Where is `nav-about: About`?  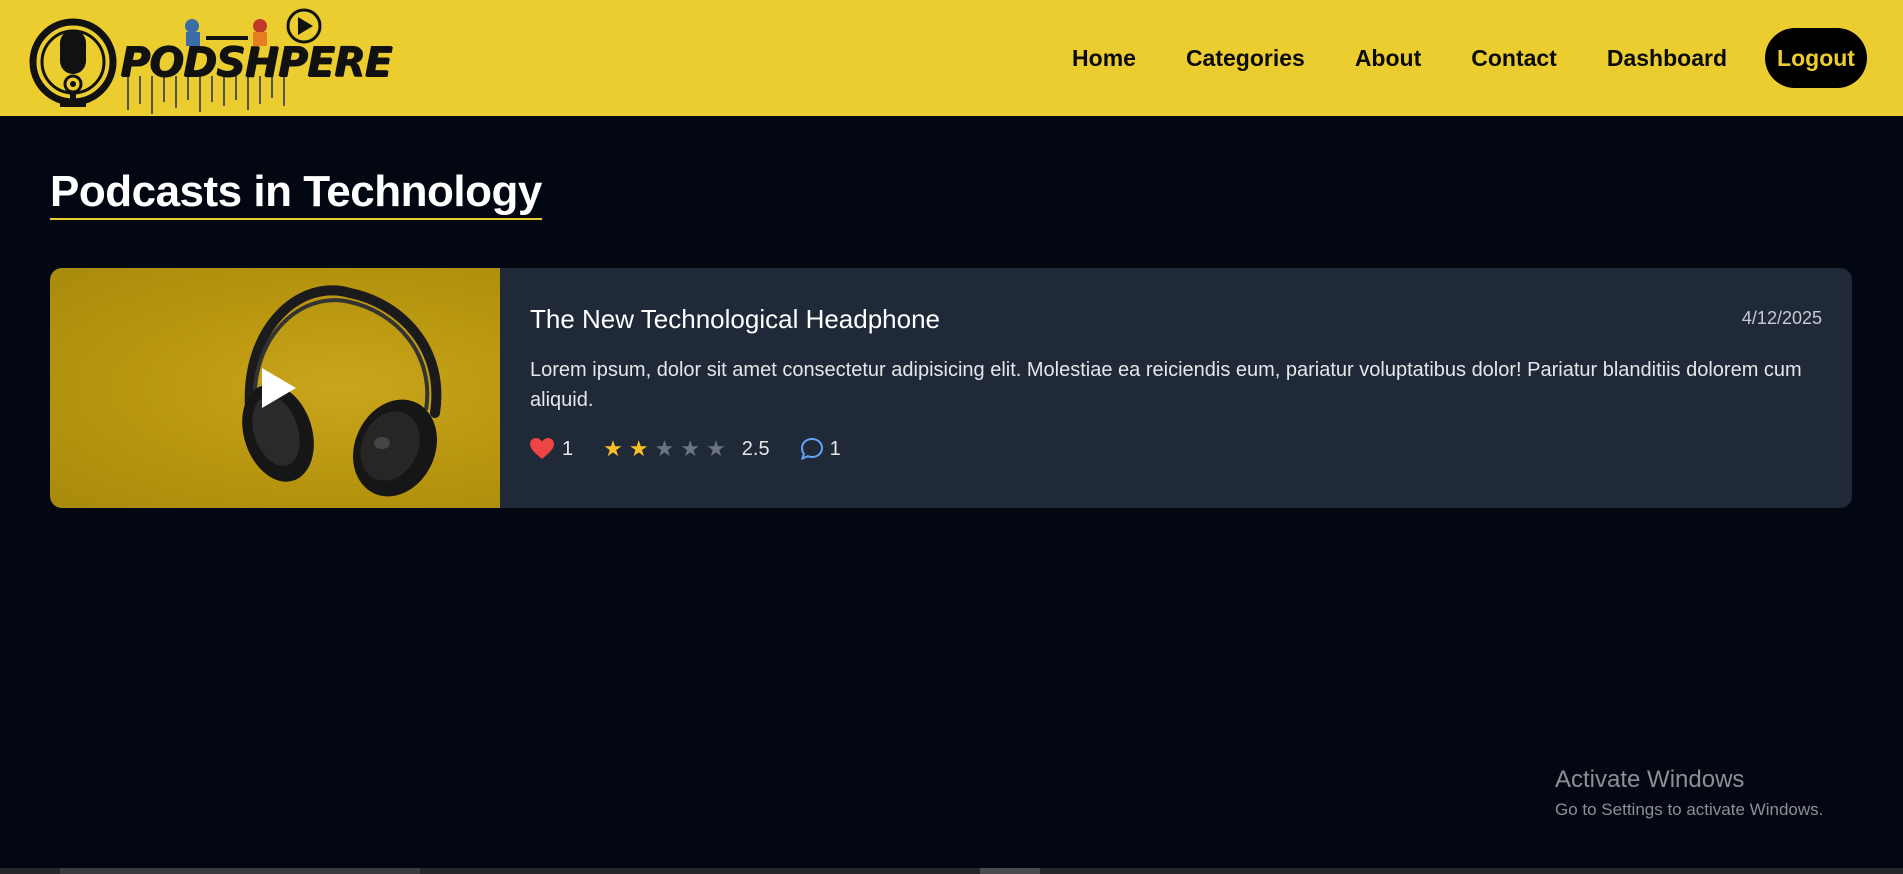 nav-about: About is located at coordinates (1388, 58).